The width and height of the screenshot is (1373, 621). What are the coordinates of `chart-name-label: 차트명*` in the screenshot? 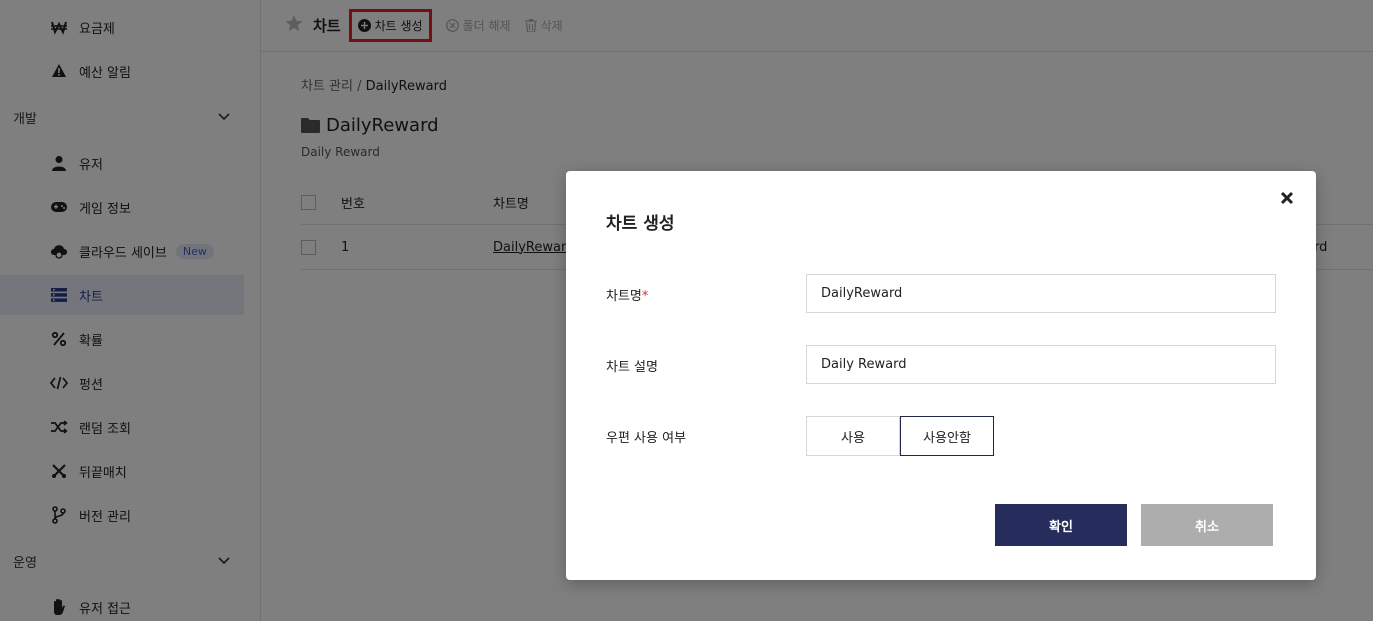 It's located at (627, 294).